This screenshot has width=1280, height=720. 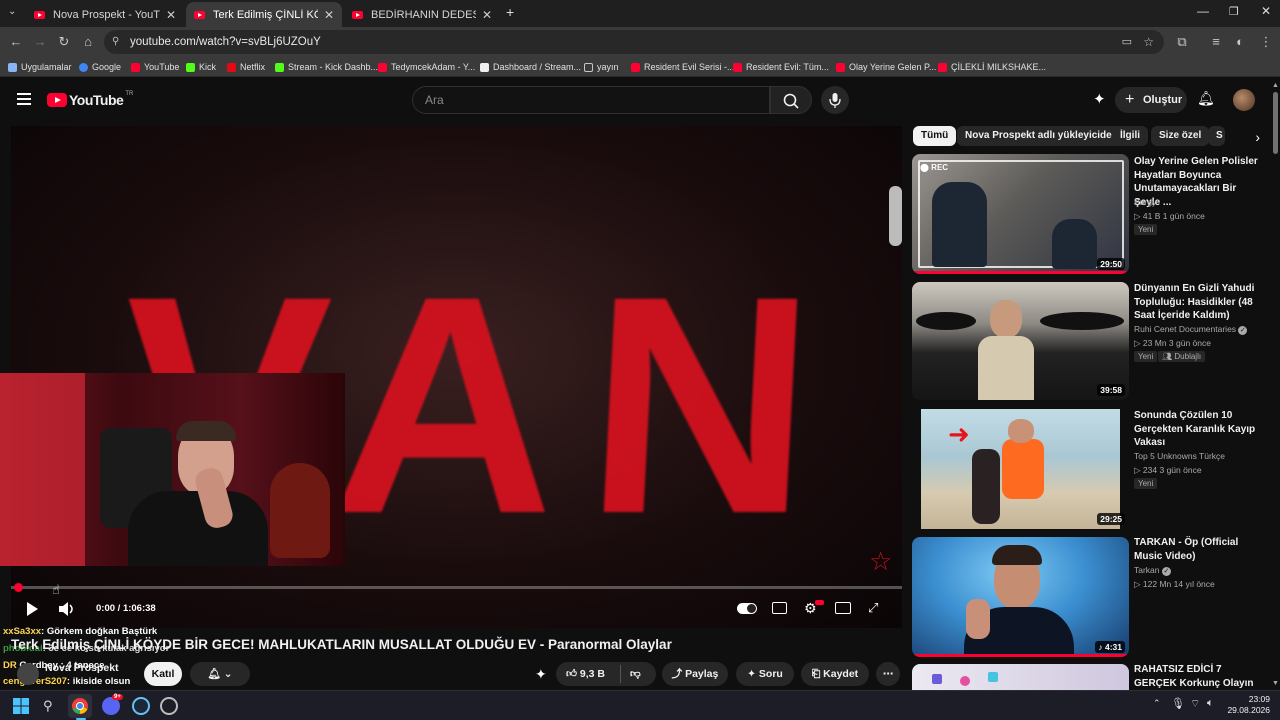 What do you see at coordinates (695, 674) in the screenshot?
I see `share-button: ⤴ Paylaş` at bounding box center [695, 674].